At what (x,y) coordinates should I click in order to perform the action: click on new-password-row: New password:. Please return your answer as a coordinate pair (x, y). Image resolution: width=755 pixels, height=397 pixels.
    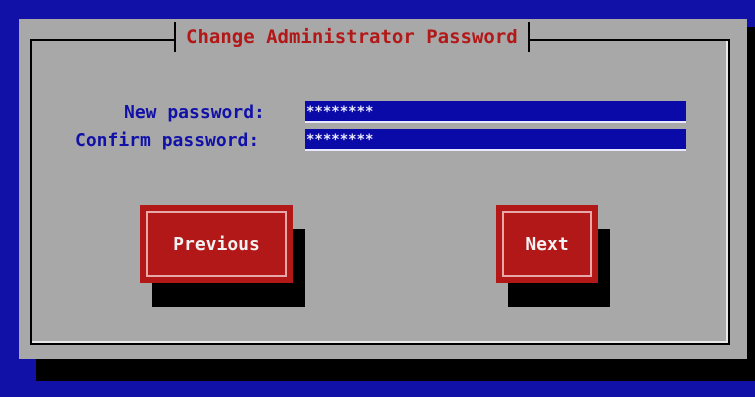
    Looking at the image, I should click on (194, 112).